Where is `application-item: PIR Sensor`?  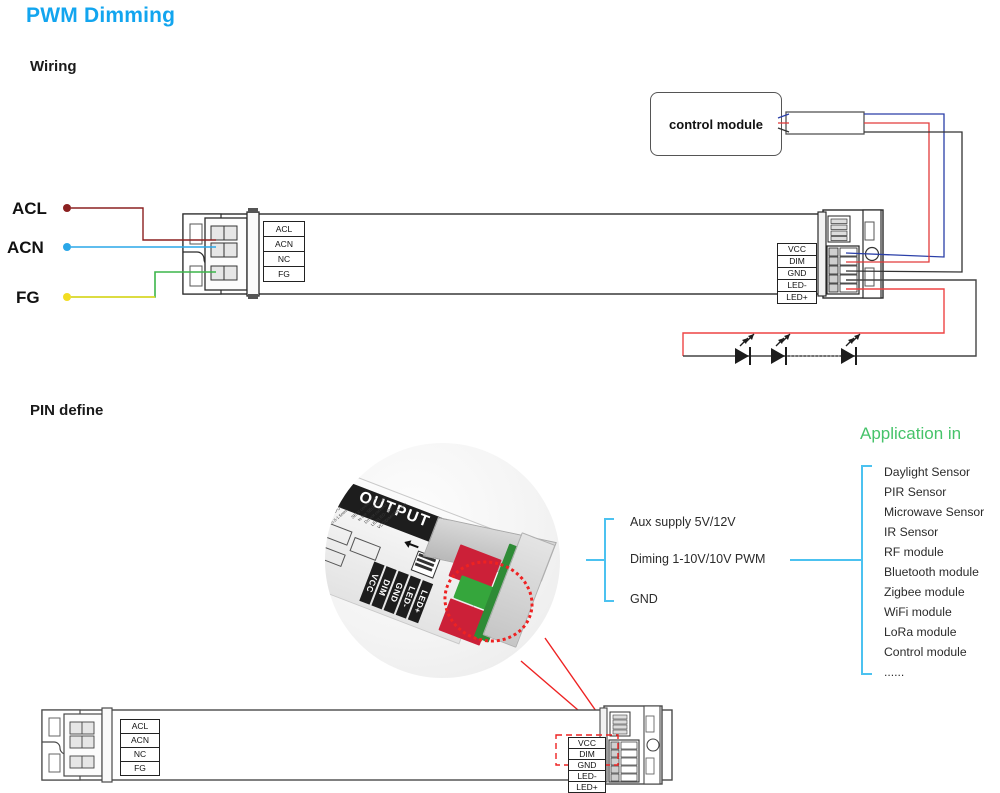
application-item: PIR Sensor is located at coordinates (915, 492).